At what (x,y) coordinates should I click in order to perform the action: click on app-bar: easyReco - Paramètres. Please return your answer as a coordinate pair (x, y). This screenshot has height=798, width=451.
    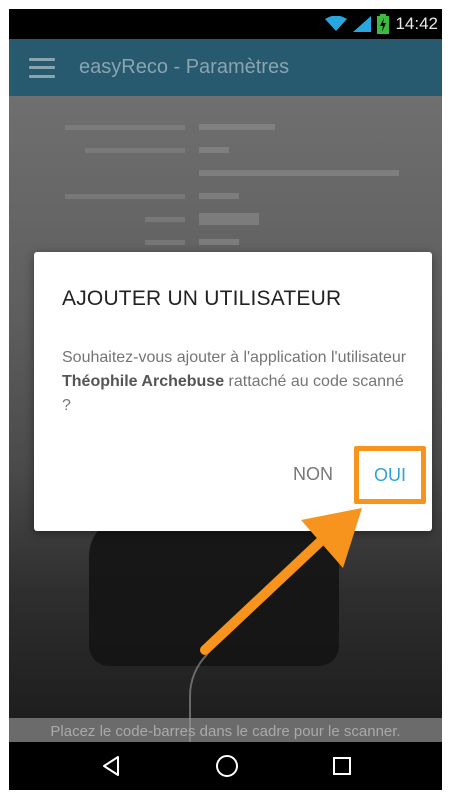
    Looking at the image, I should click on (225, 67).